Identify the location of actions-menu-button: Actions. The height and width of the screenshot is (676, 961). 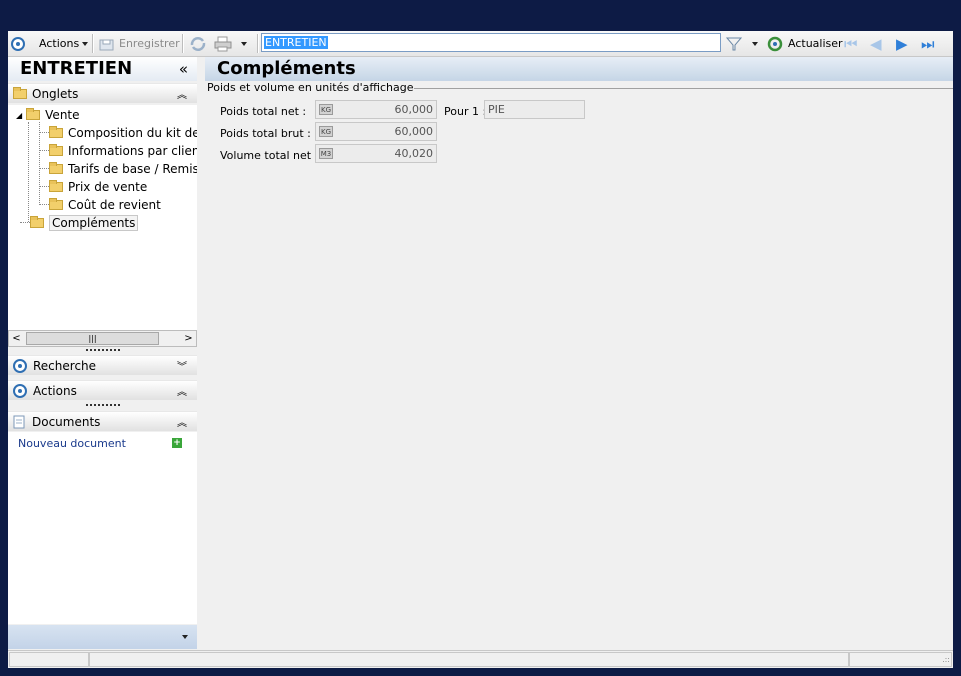
(50, 43).